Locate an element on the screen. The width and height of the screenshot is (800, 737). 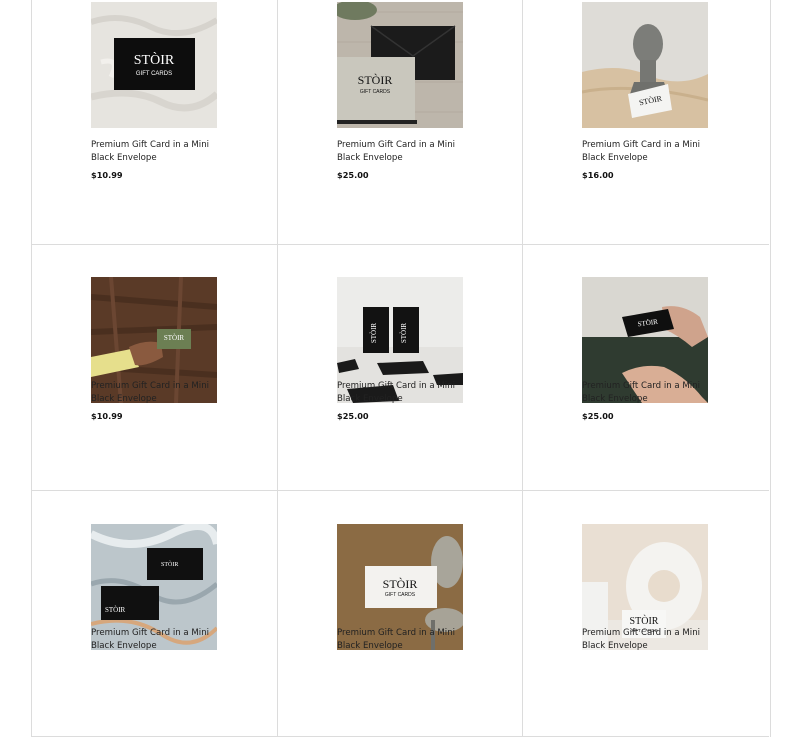
product-price: $16.00 is located at coordinates (598, 175).